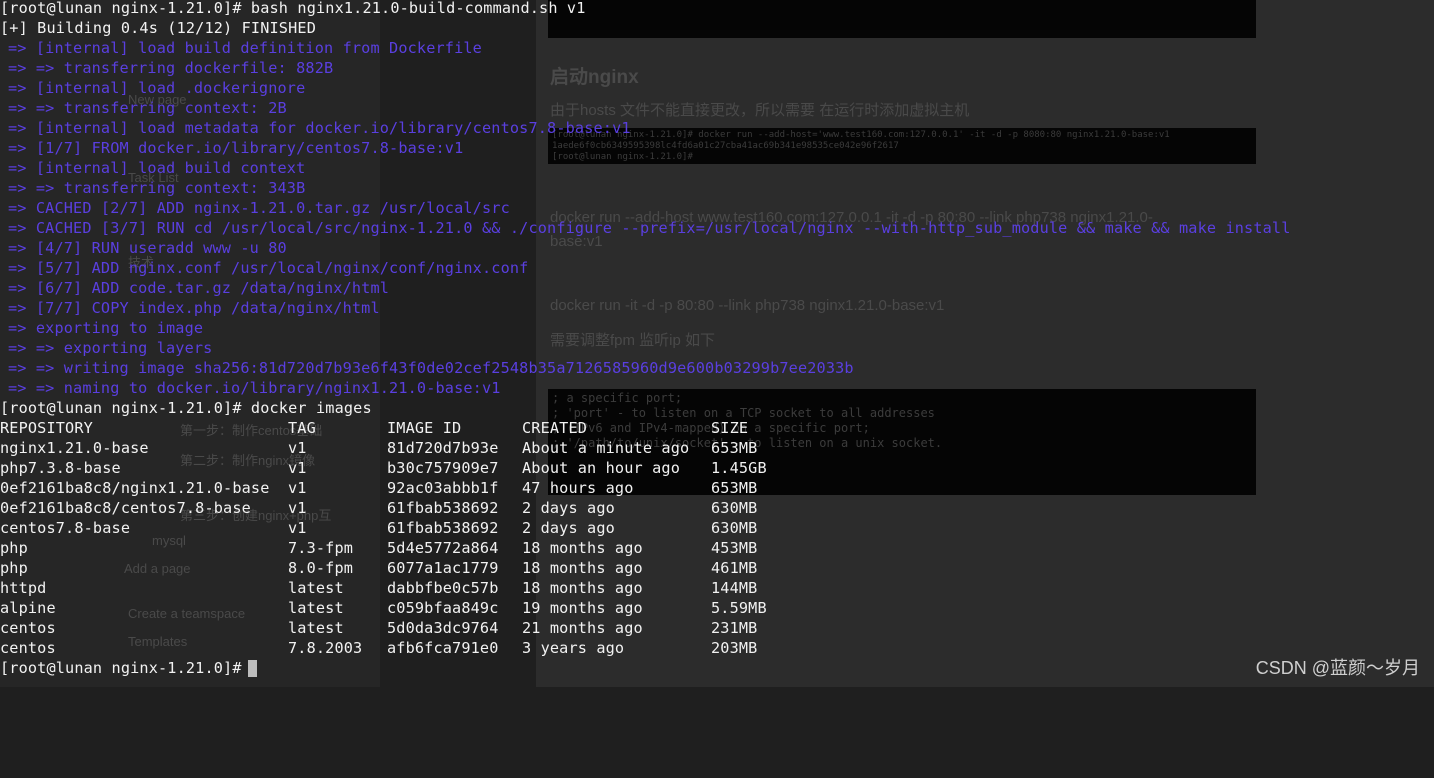 The width and height of the screenshot is (1434, 778). What do you see at coordinates (106, 328) in the screenshot?
I see `build-step: => exporting to image` at bounding box center [106, 328].